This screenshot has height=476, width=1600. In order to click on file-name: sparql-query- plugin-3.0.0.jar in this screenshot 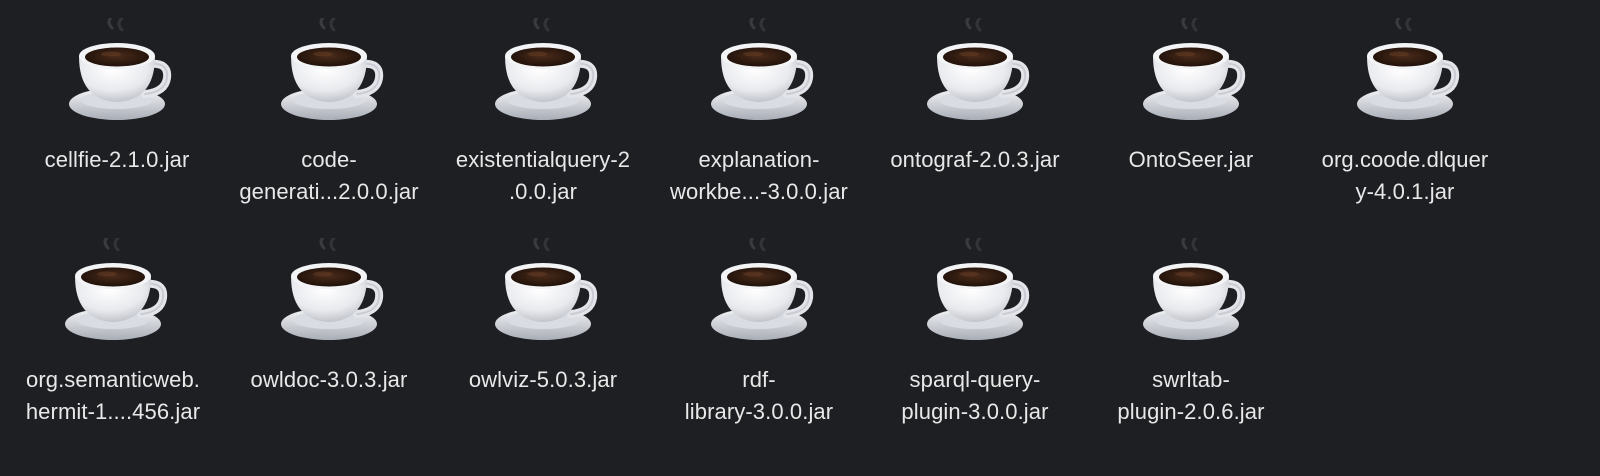, I will do `click(975, 396)`.